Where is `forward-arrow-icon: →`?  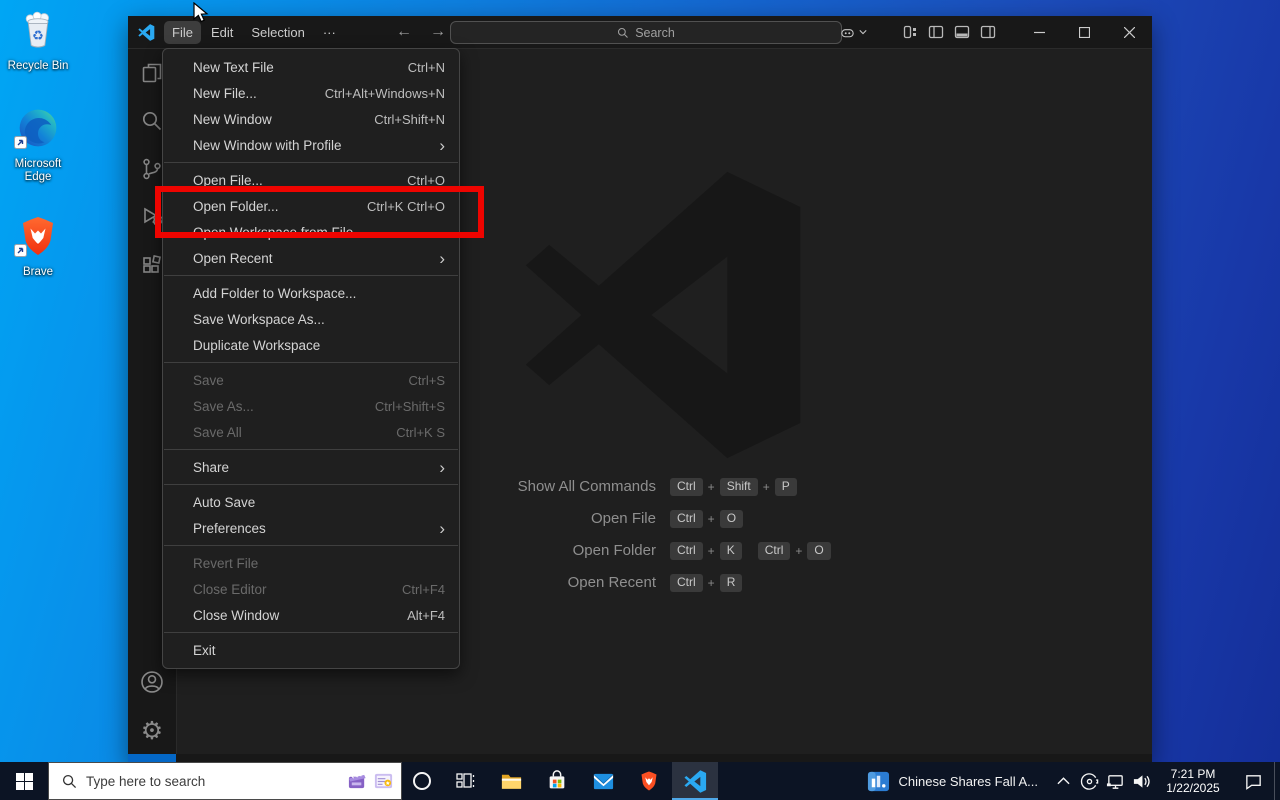 forward-arrow-icon: → is located at coordinates (438, 32).